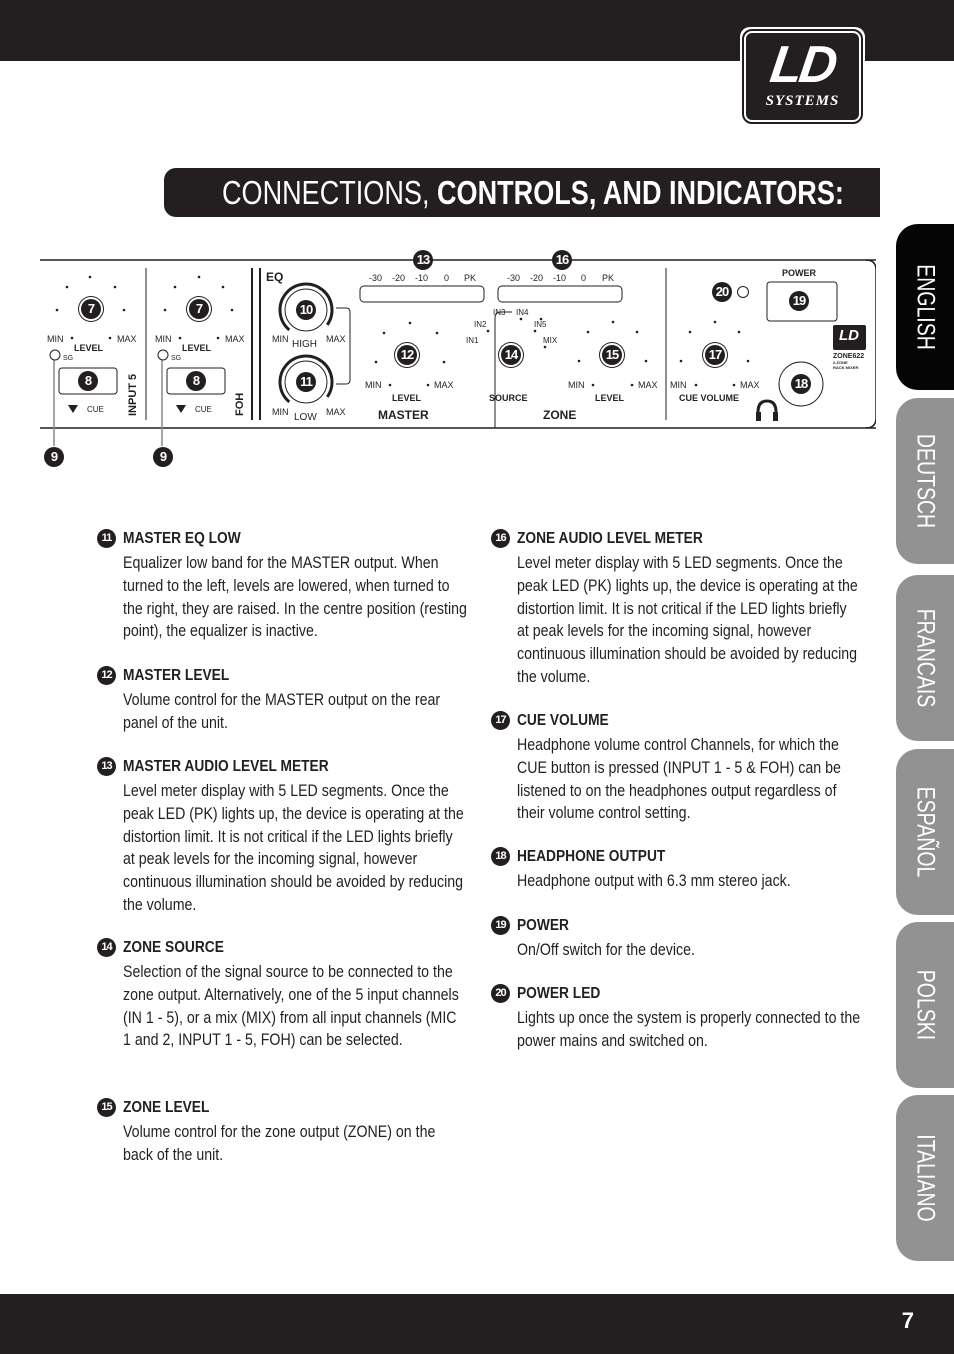  I want to click on source-label-mix: MIX, so click(550, 340).